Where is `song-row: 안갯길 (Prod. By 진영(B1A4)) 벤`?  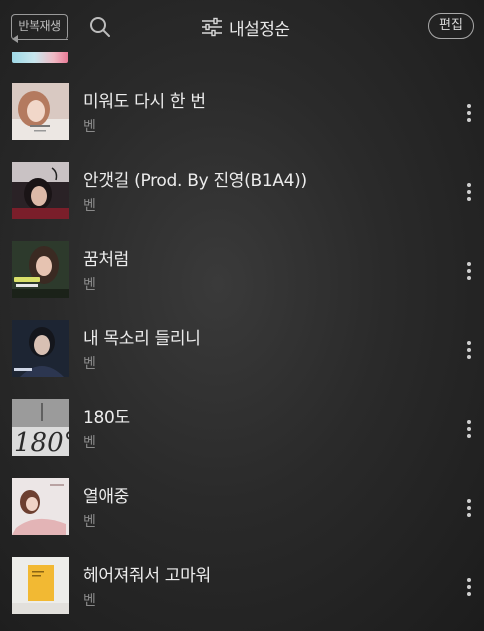 song-row: 안갯길 (Prod. By 진영(B1A4)) 벤 is located at coordinates (242, 188).